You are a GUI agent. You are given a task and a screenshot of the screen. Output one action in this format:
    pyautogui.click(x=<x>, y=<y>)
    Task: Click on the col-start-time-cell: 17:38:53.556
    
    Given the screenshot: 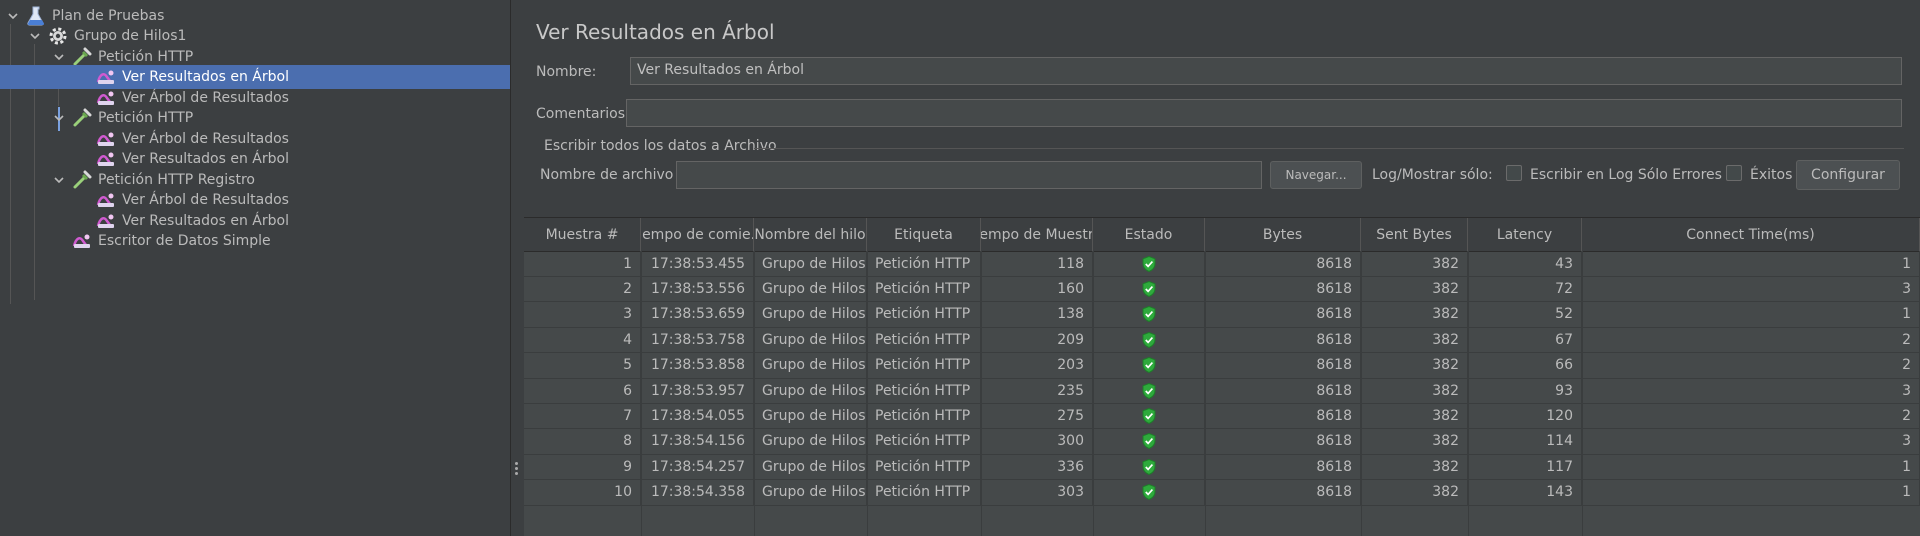 What is the action you would take?
    pyautogui.click(x=697, y=289)
    